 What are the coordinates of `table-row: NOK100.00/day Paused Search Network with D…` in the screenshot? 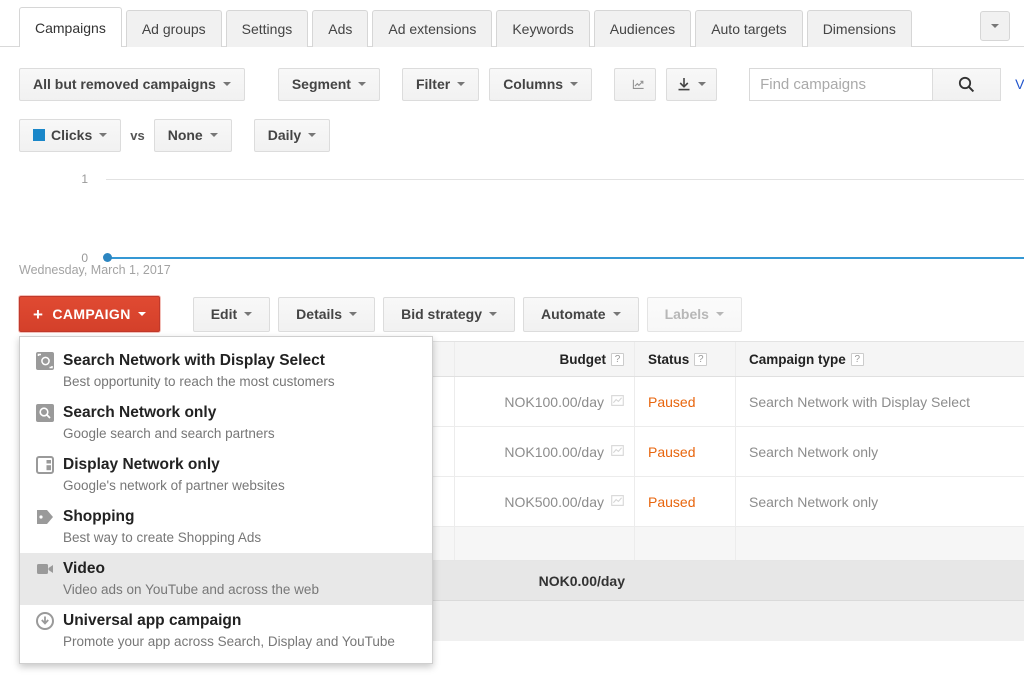 It's located at (728, 402).